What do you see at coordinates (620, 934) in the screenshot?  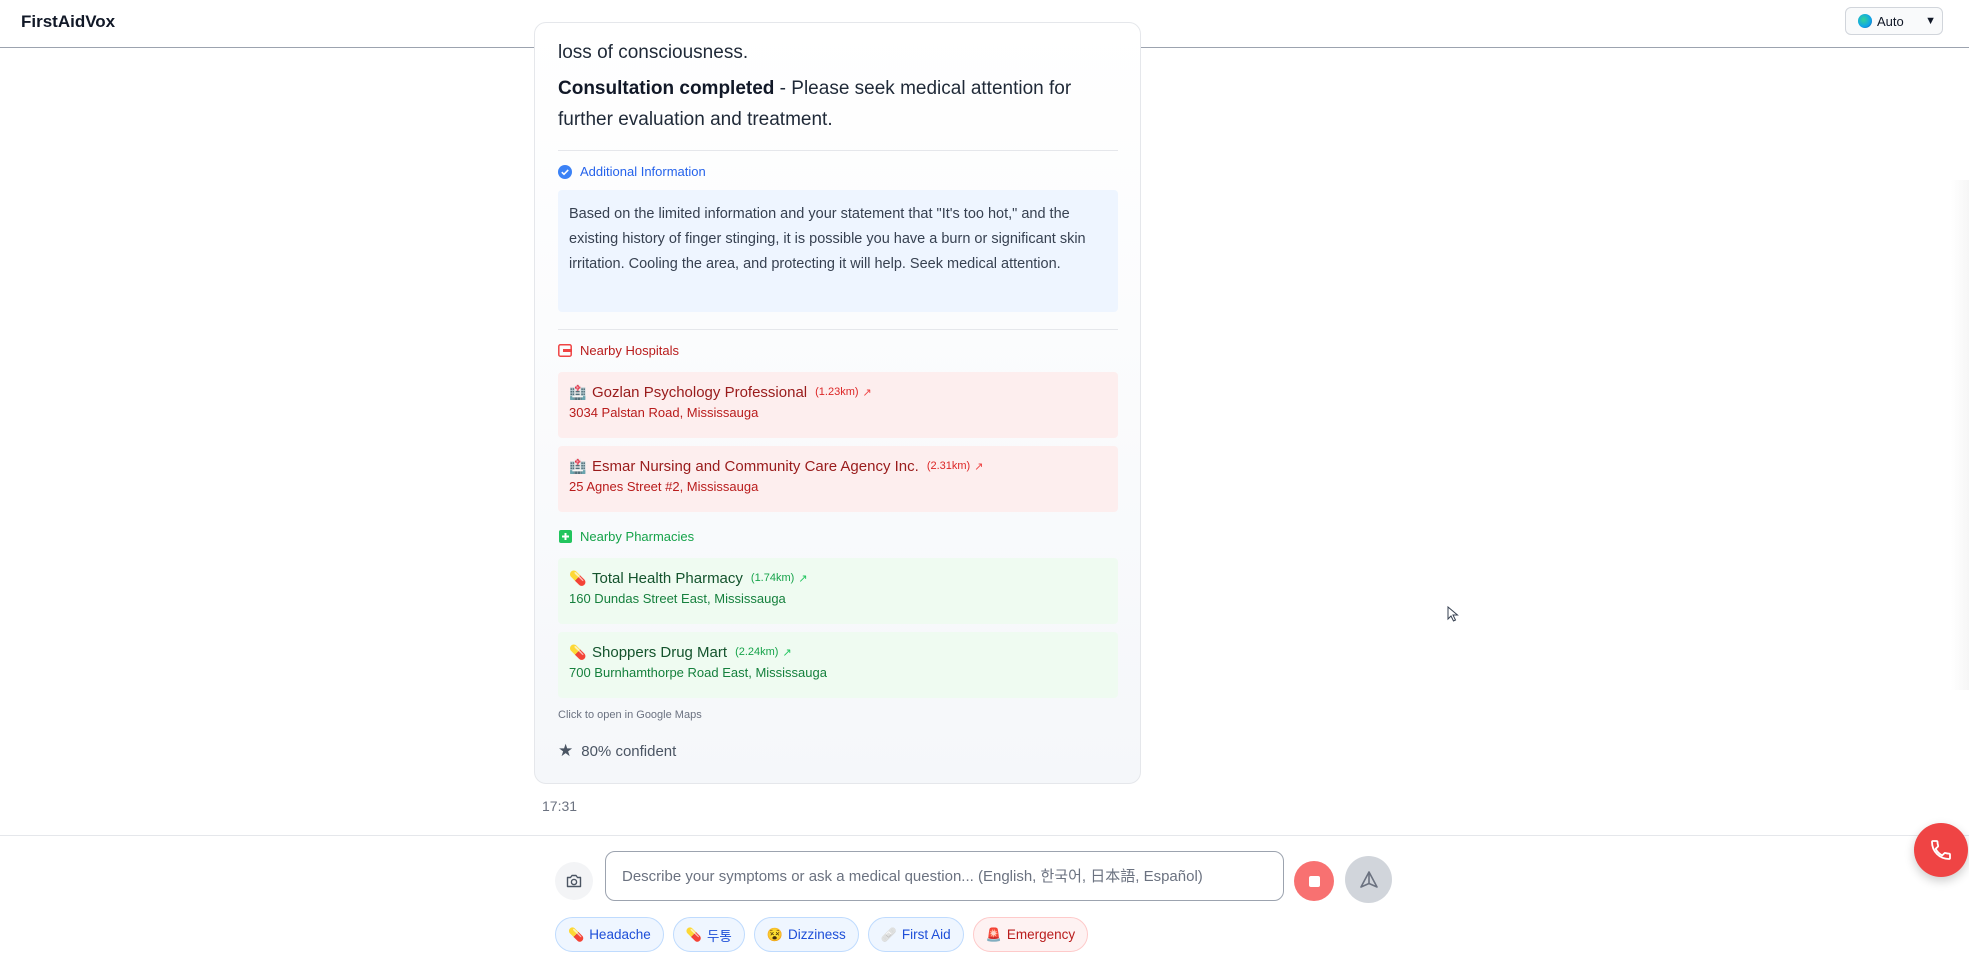 I see `chip-label: Headache` at bounding box center [620, 934].